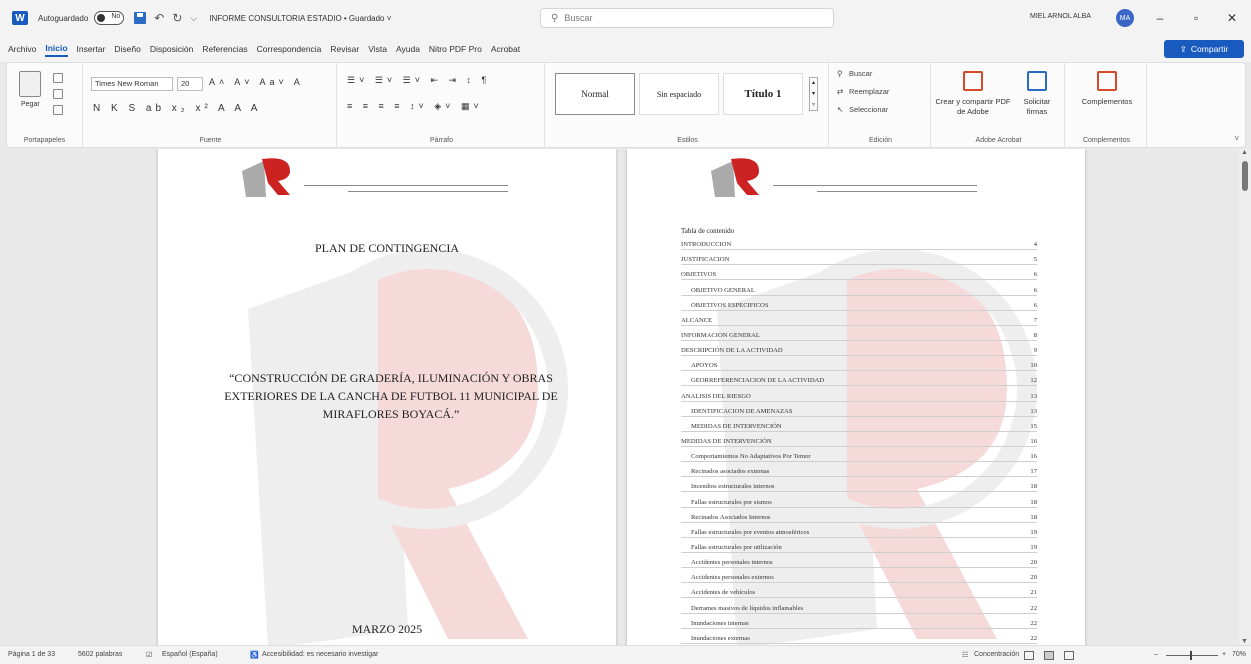 This screenshot has height=664, width=1251. Describe the element at coordinates (1245, 176) in the screenshot. I see `scroll-thumb` at that location.